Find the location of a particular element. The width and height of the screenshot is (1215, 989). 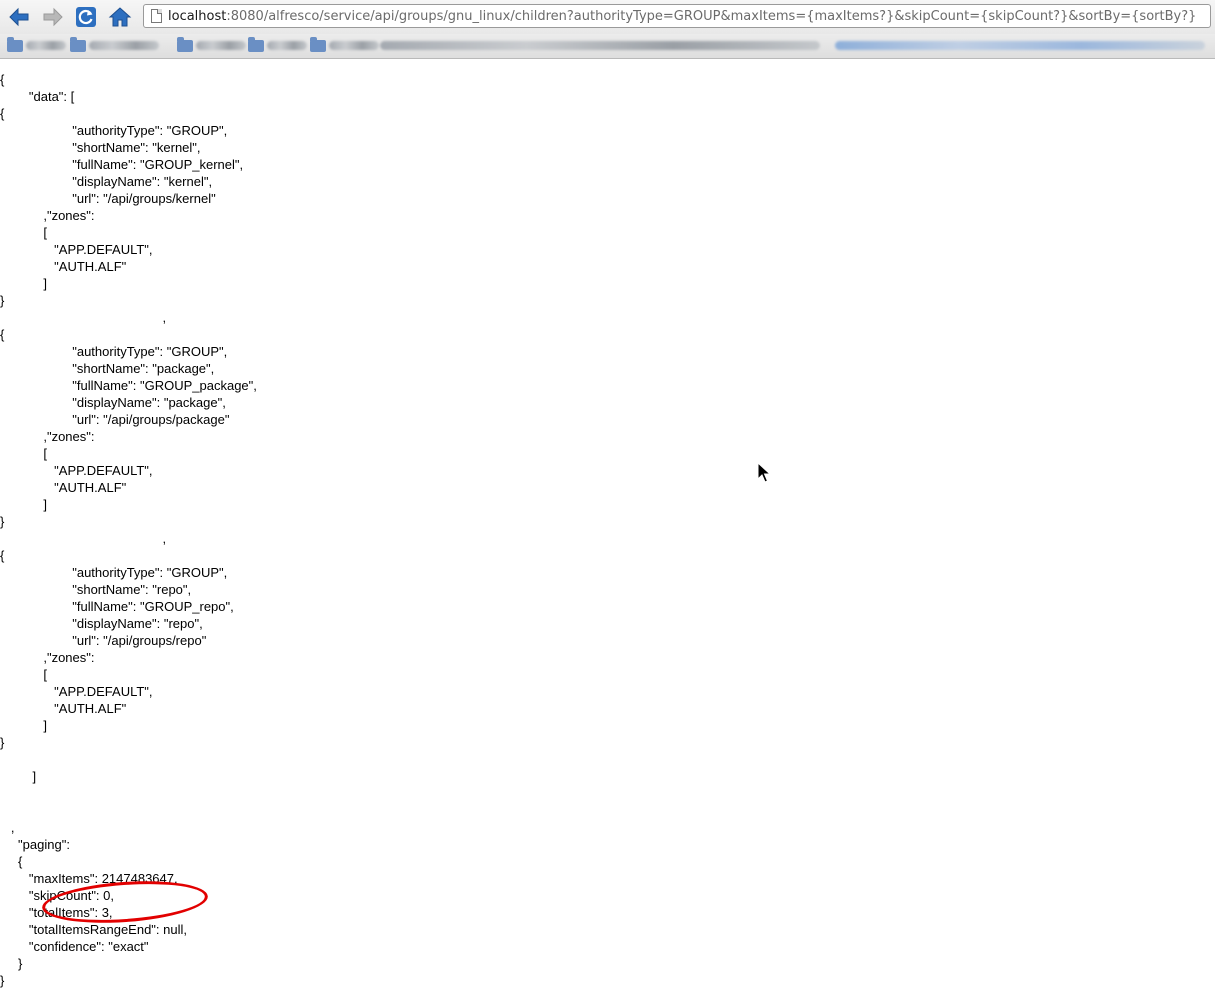

bookmarks-bar is located at coordinates (607, 46).